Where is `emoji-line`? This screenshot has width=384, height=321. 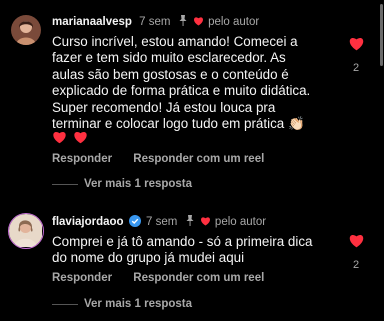 emoji-line is located at coordinates (71, 138).